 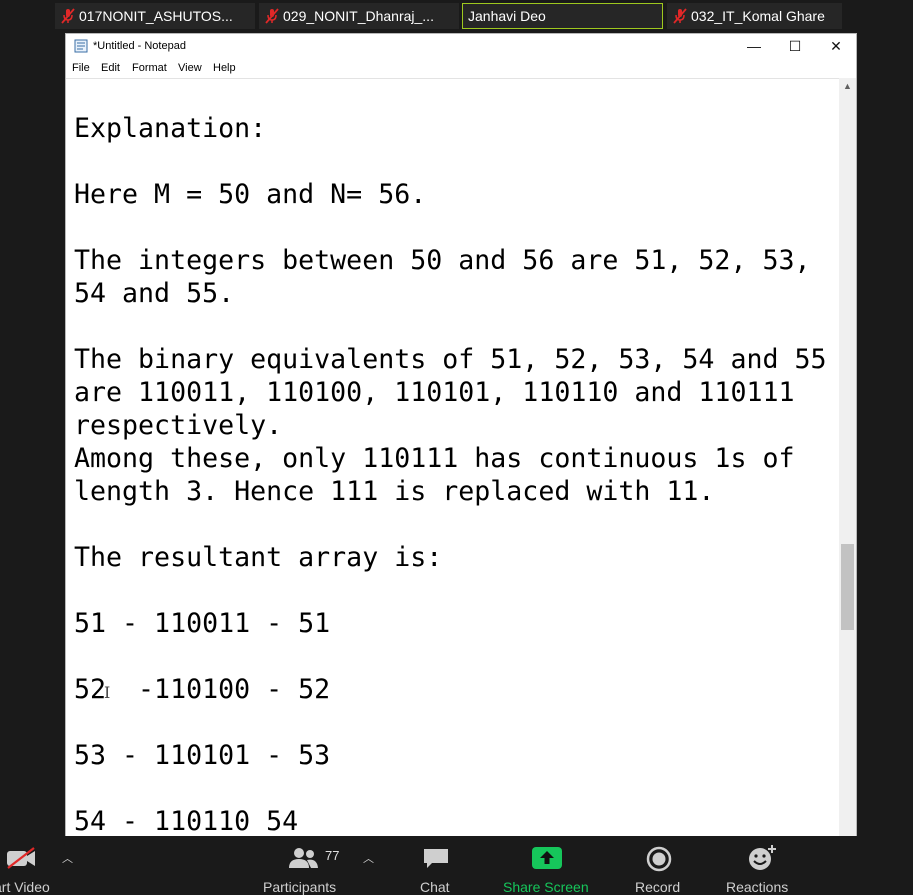 I want to click on participants-label: Participants, so click(x=300, y=887).